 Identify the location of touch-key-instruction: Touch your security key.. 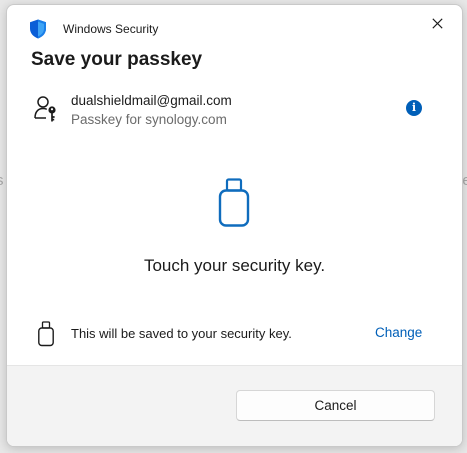
(234, 265).